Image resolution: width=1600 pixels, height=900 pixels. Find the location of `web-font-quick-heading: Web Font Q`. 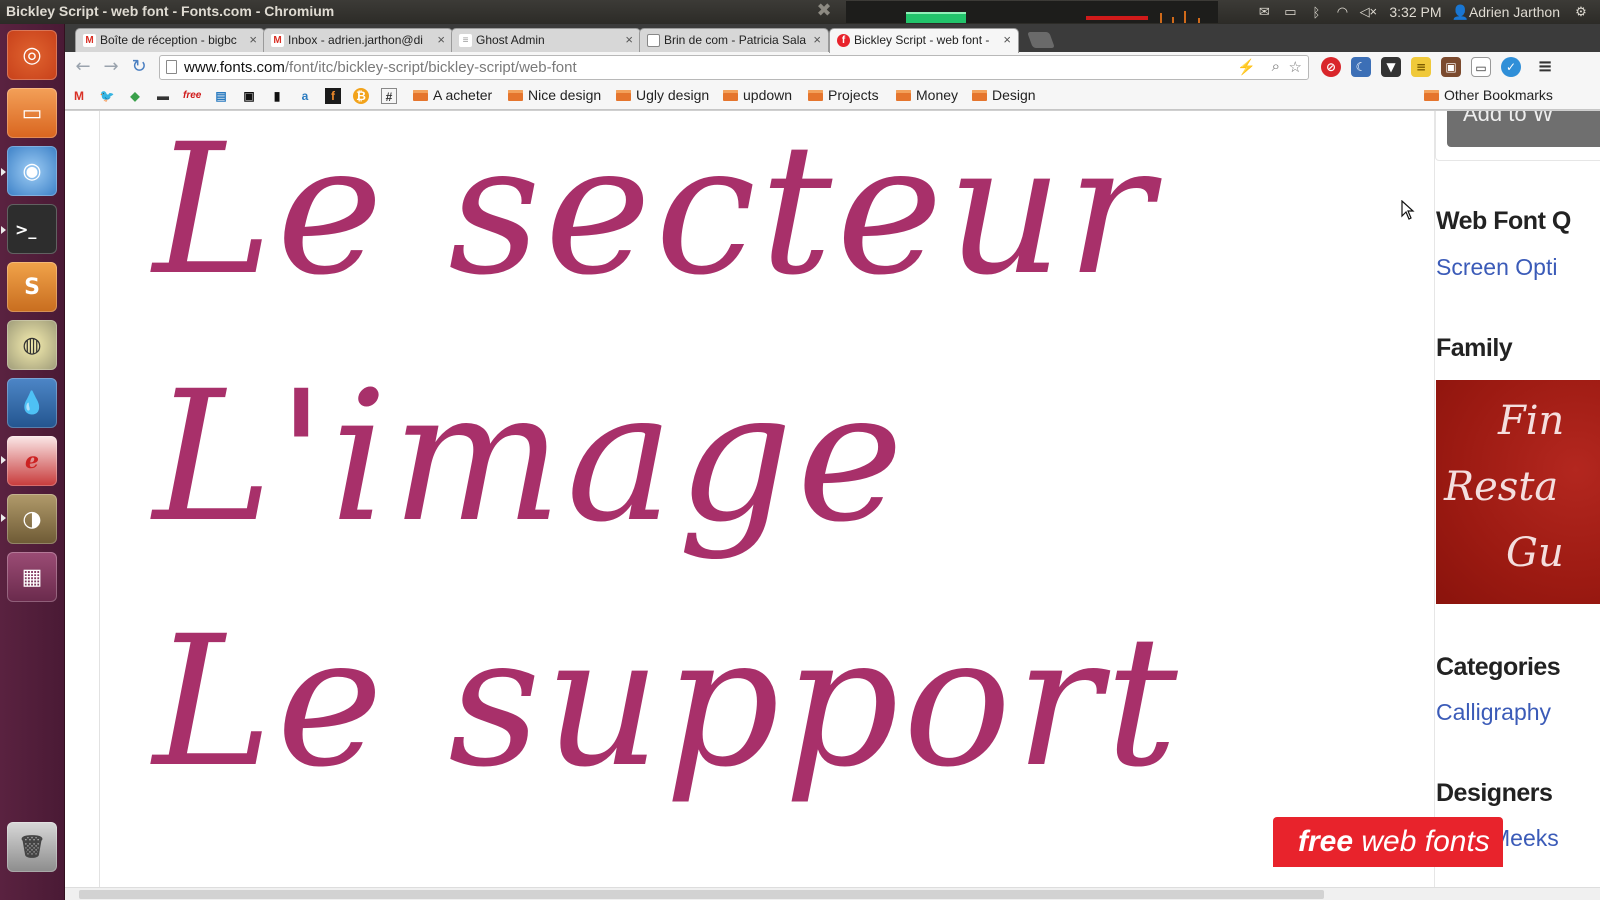

web-font-quick-heading: Web Font Q is located at coordinates (1503, 221).